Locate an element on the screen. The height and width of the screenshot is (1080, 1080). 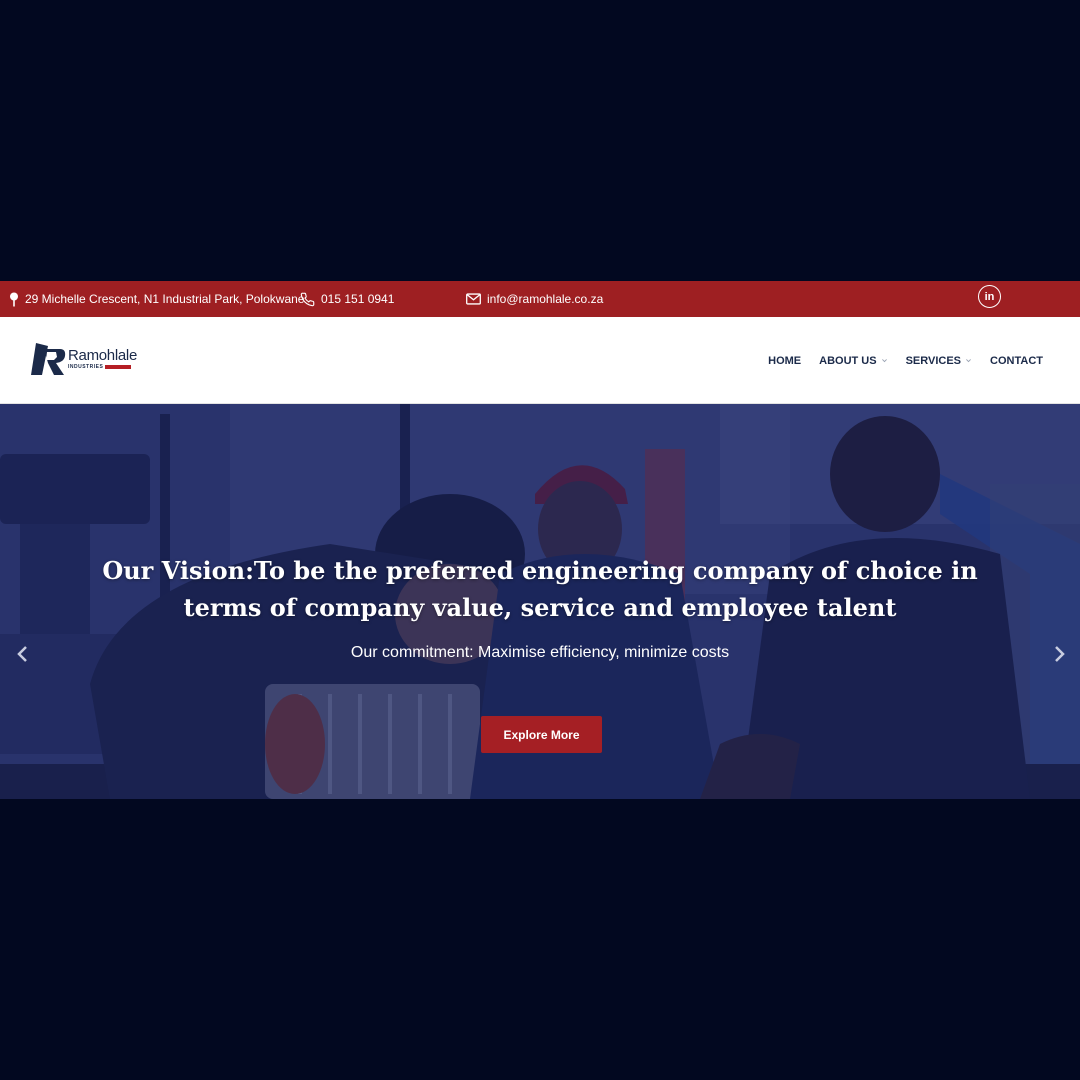
nav-services-label: SERVICES is located at coordinates (933, 360).